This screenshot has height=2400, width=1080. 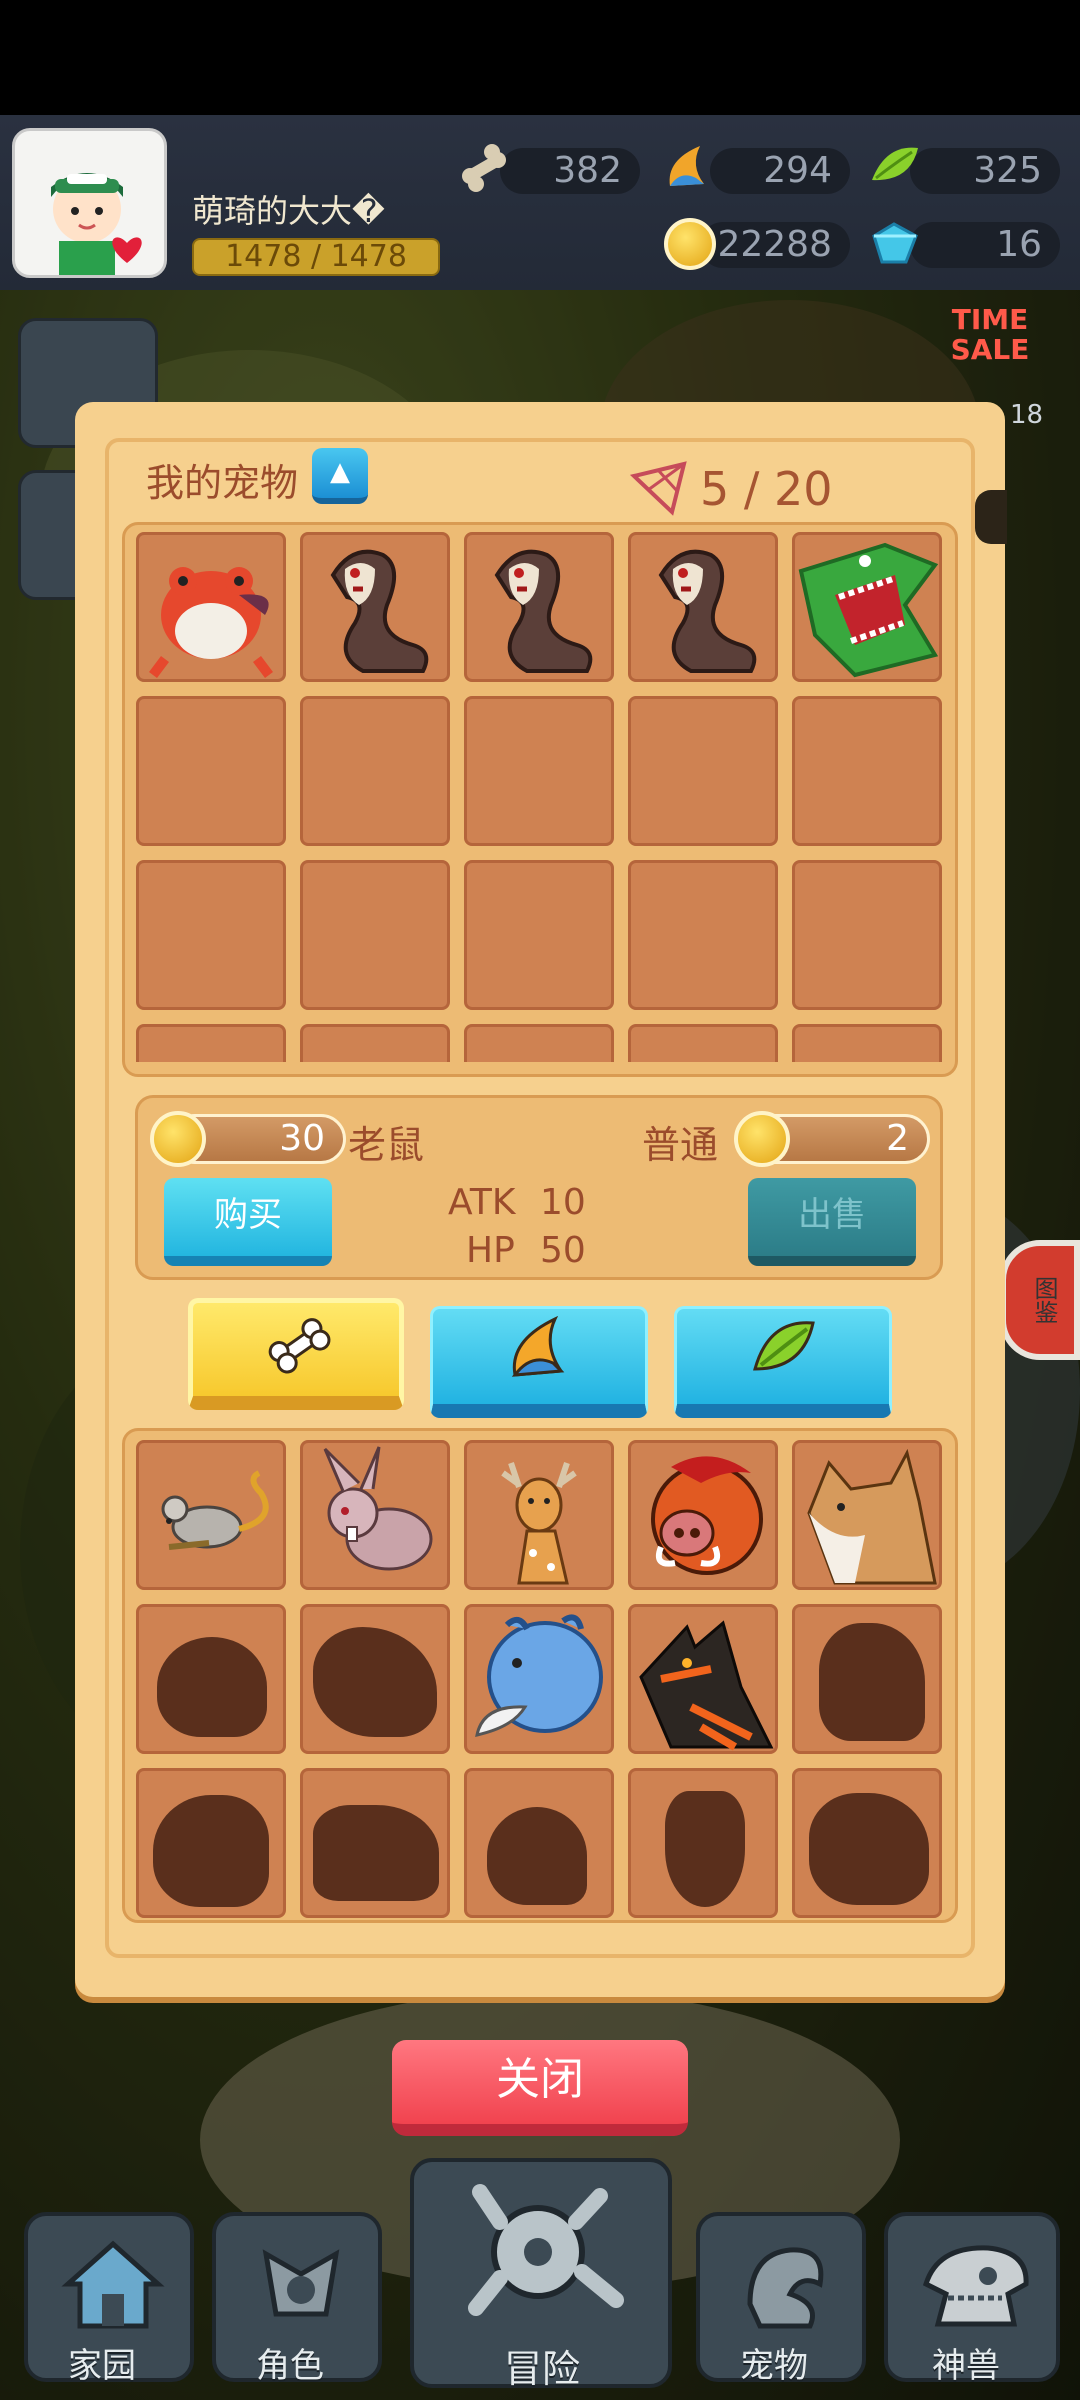 I want to click on panel-notch, so click(x=991, y=517).